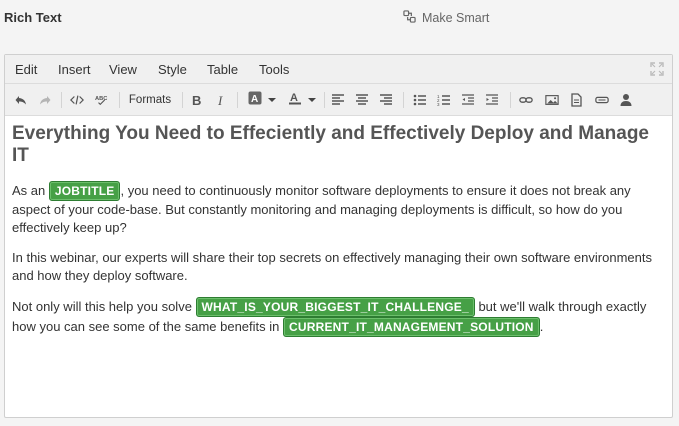  I want to click on menu-insert: Insert, so click(74, 69).